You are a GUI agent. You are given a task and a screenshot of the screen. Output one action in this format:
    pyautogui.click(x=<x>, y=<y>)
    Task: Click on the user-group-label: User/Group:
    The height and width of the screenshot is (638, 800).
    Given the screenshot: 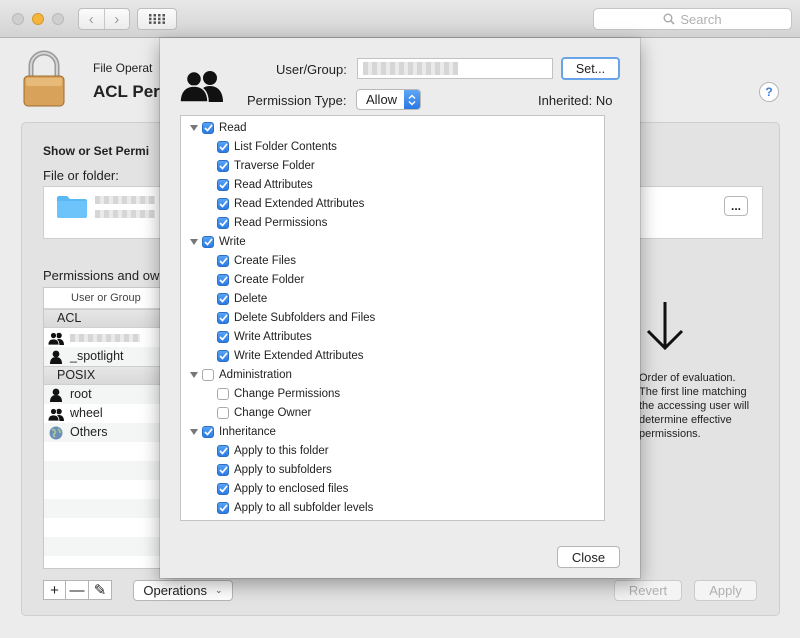 What is the action you would take?
    pyautogui.click(x=311, y=69)
    